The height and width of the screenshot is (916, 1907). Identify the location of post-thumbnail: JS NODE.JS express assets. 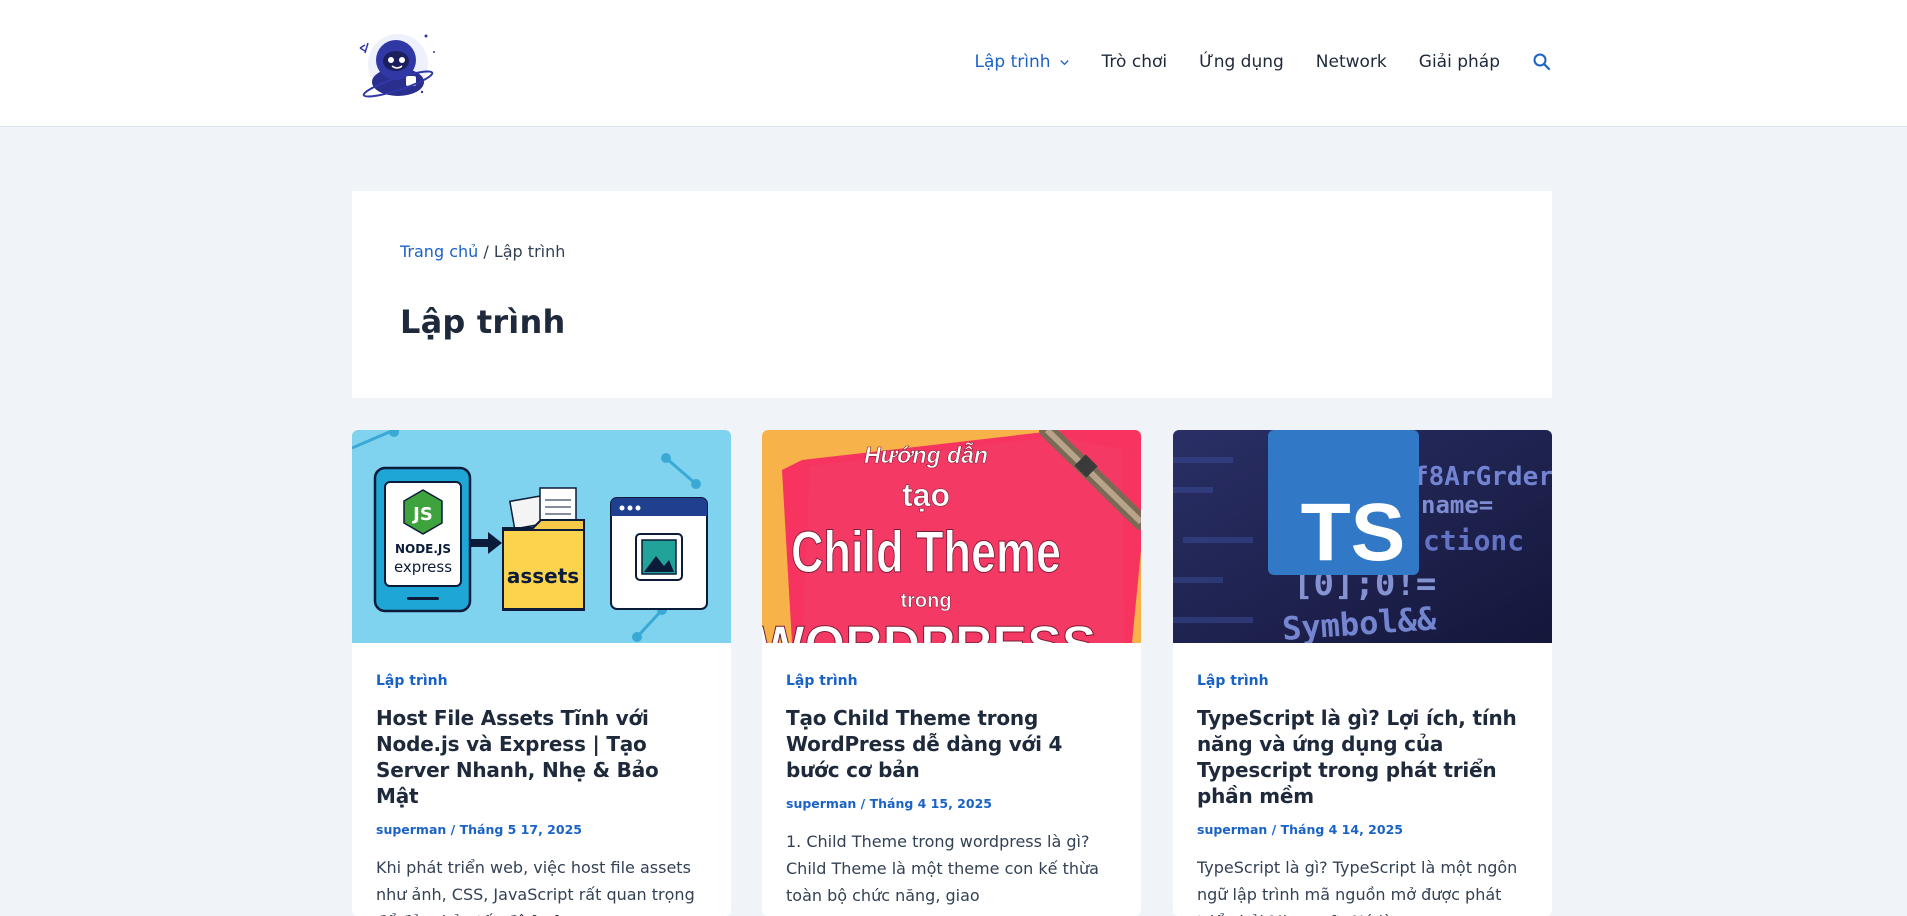
(541, 536).